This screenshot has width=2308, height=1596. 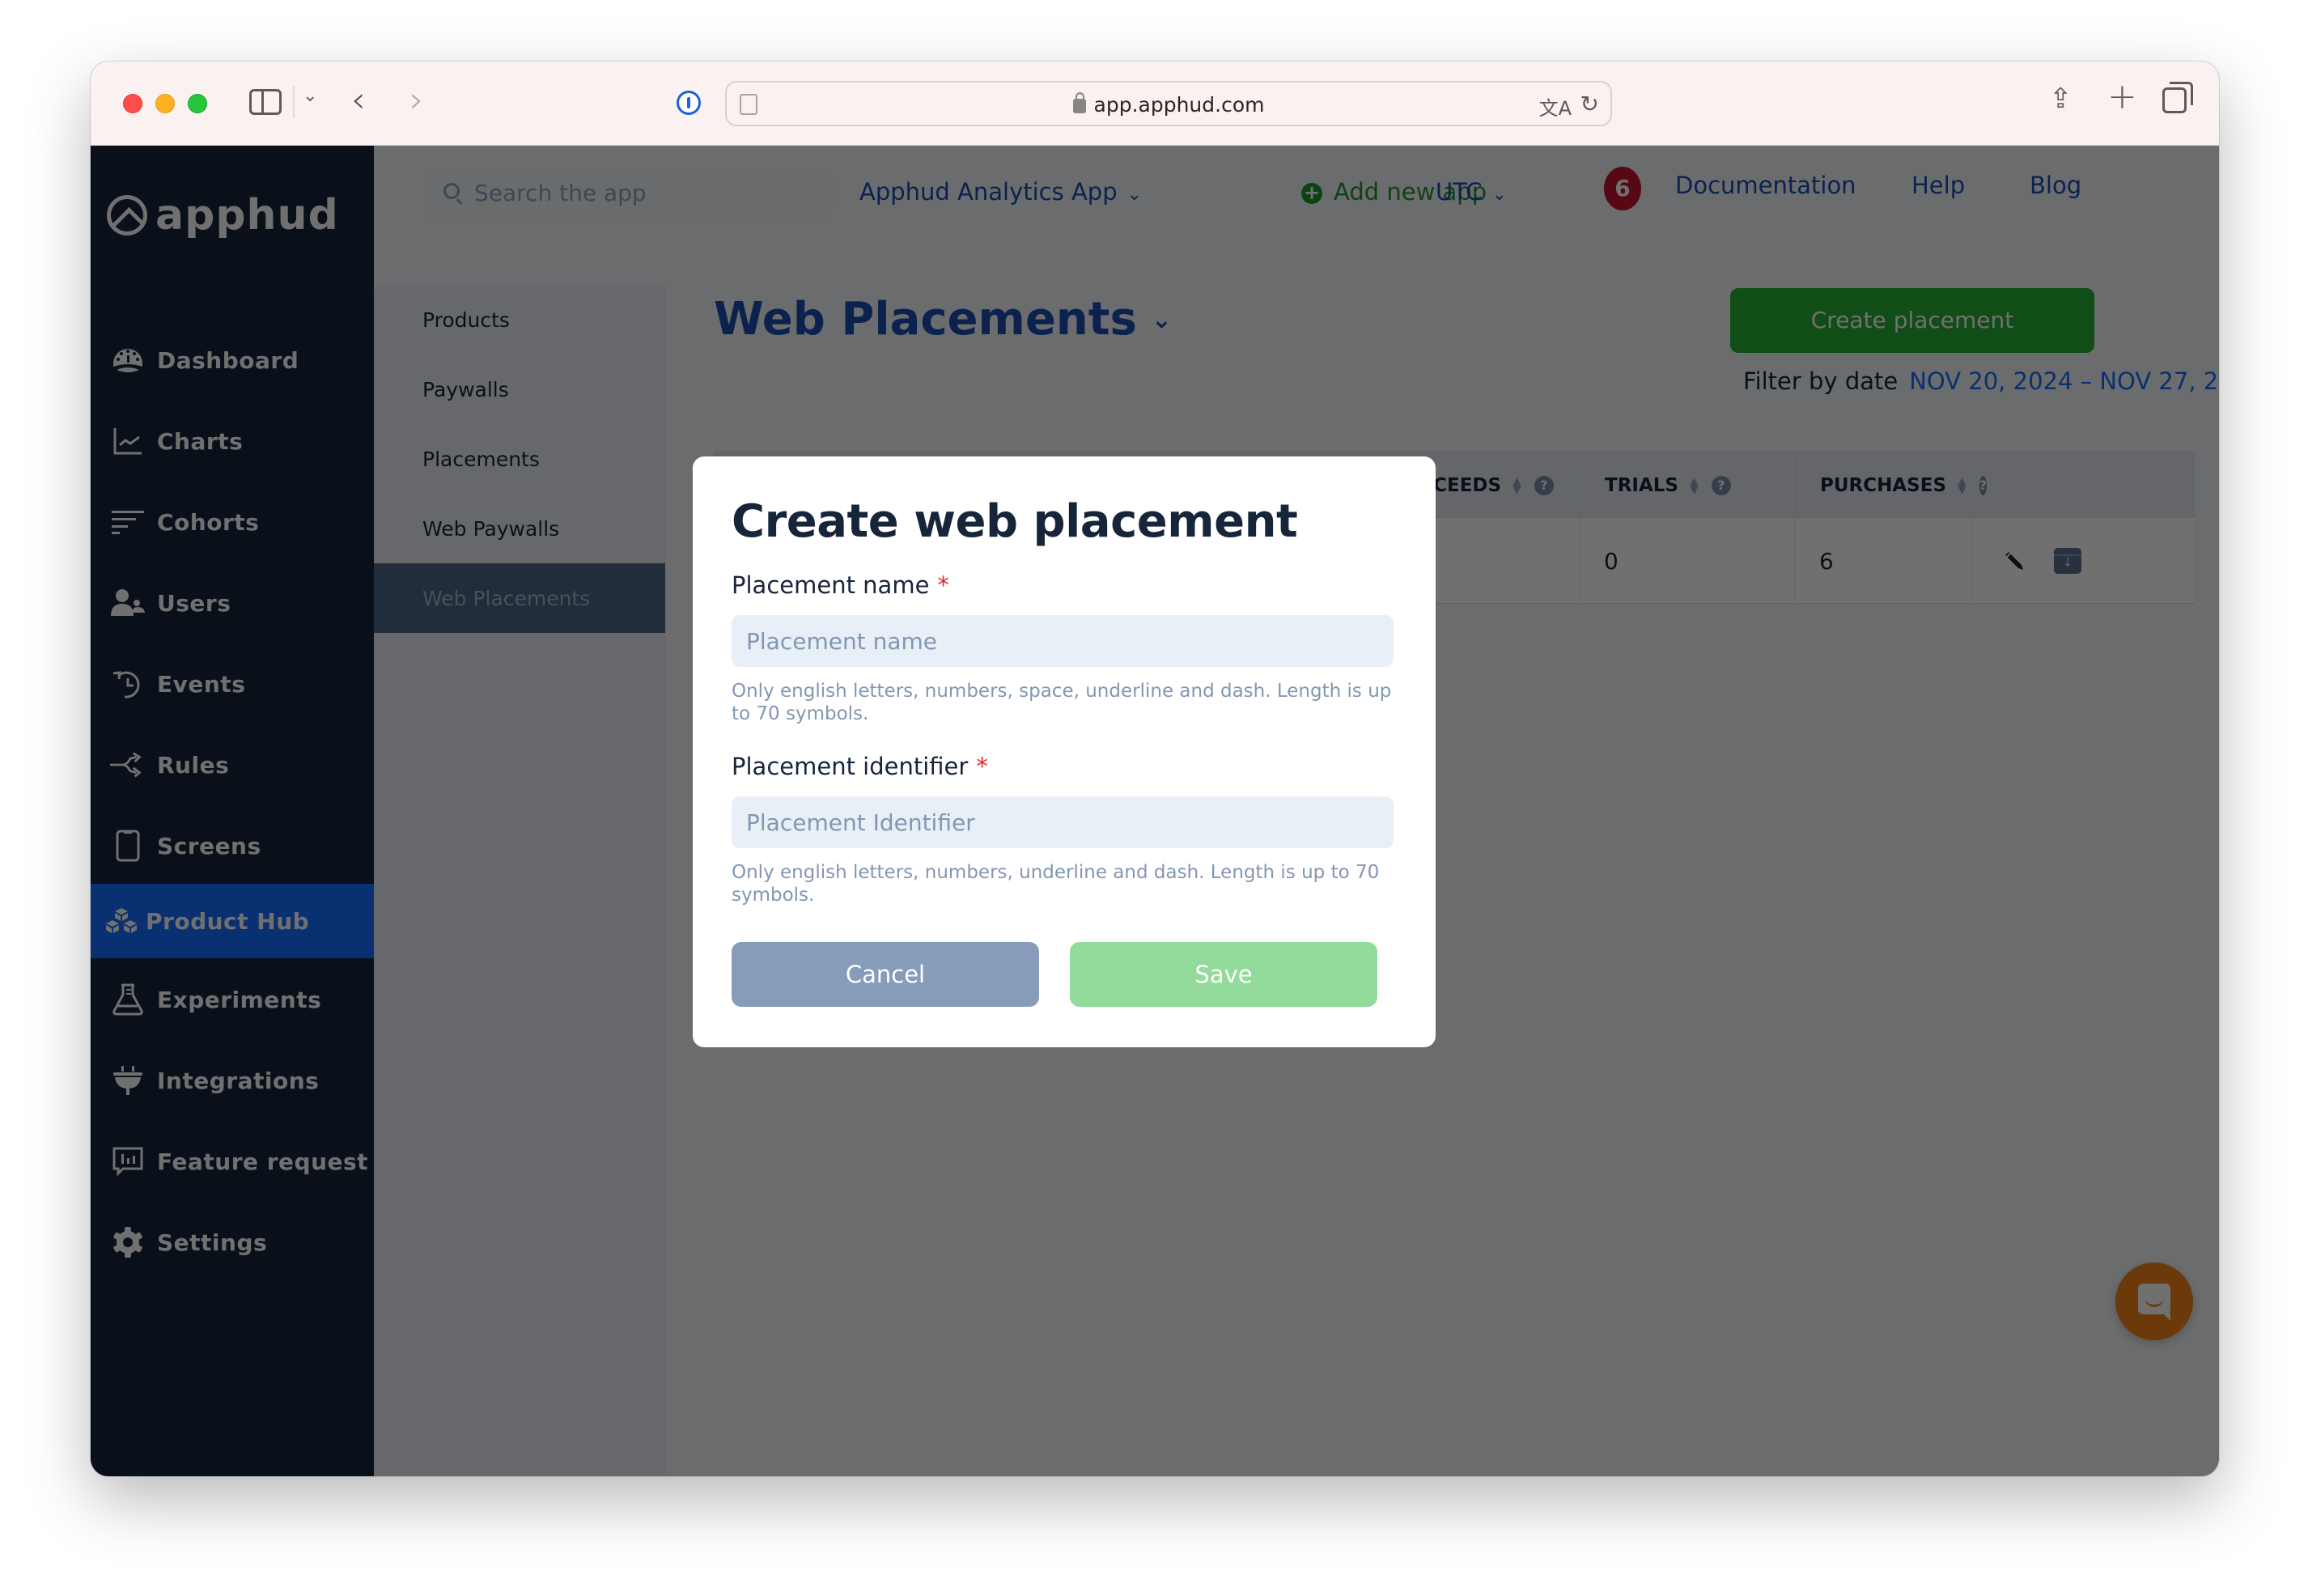 I want to click on placement-identifier-label: Placement identifier *, so click(x=860, y=767).